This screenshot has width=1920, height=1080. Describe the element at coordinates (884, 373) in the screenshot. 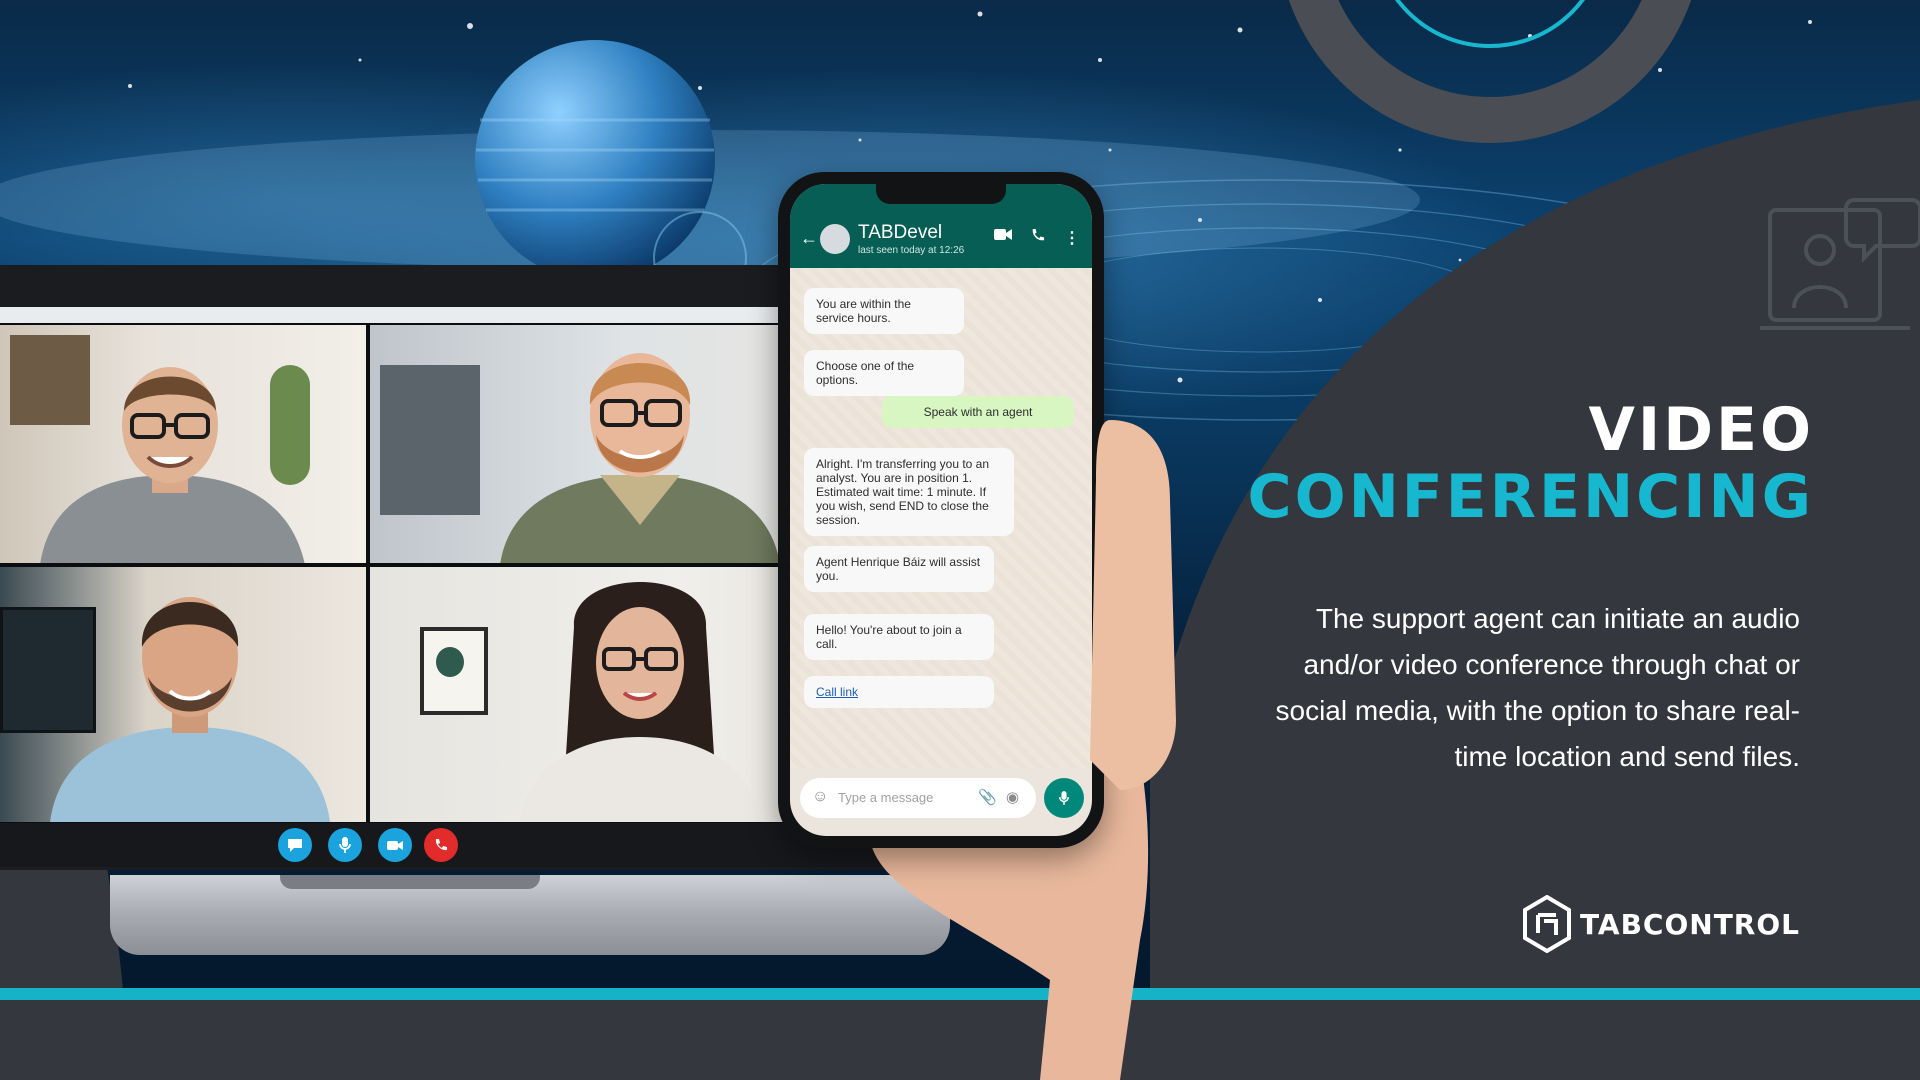

I see `message-bubble: Choose one of the options.` at that location.